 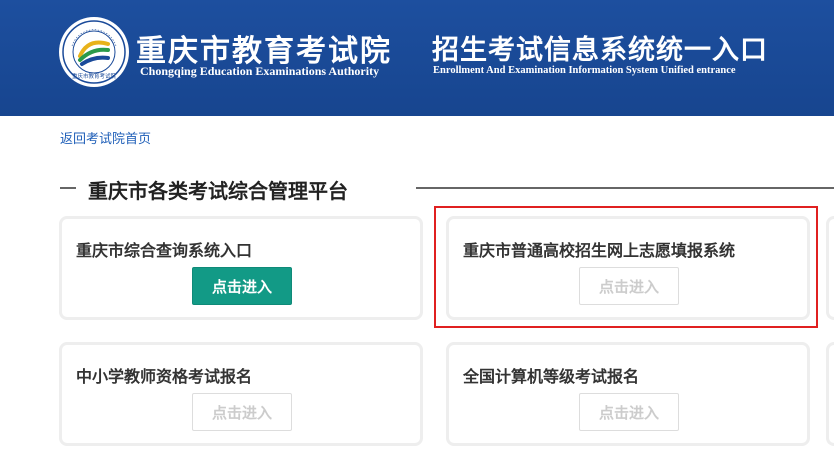 What do you see at coordinates (94, 76) in the screenshot?
I see `logo-bottom-text: 重庆市教育考试院` at bounding box center [94, 76].